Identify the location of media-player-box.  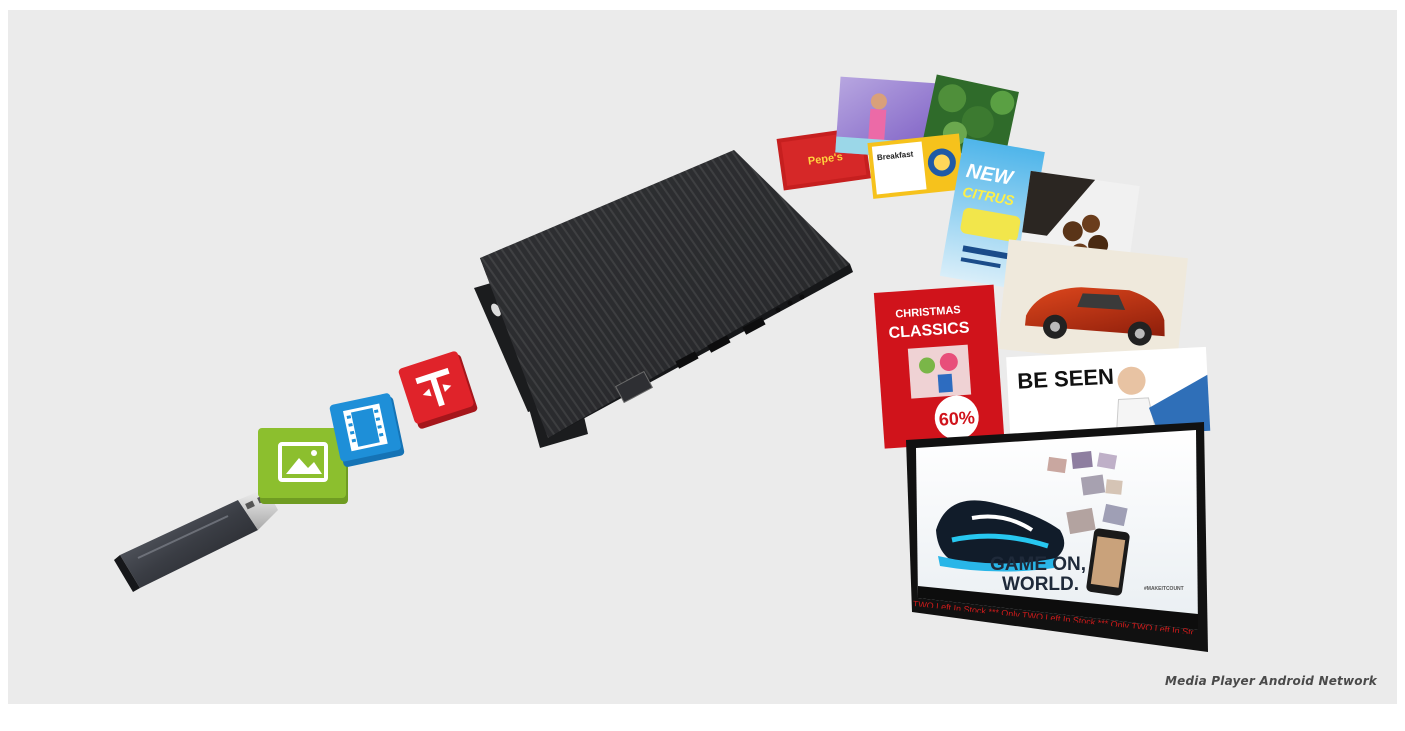
(663, 299).